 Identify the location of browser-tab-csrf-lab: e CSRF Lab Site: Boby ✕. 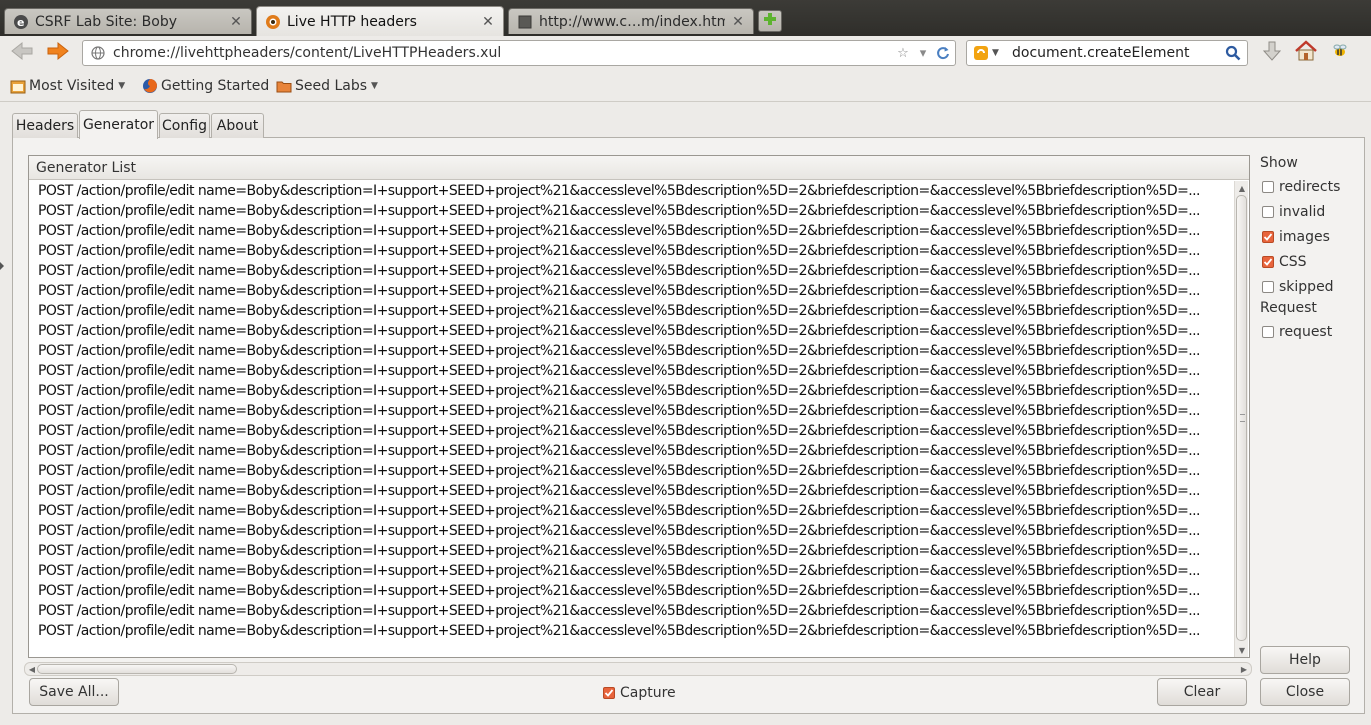
(128, 21).